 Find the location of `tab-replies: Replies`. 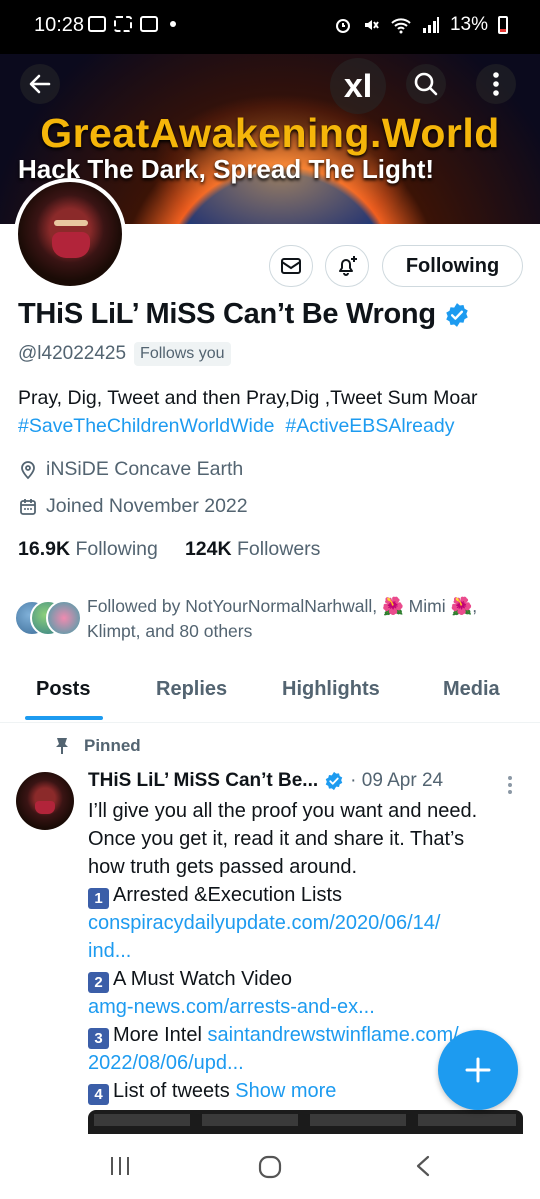

tab-replies: Replies is located at coordinates (191, 689).